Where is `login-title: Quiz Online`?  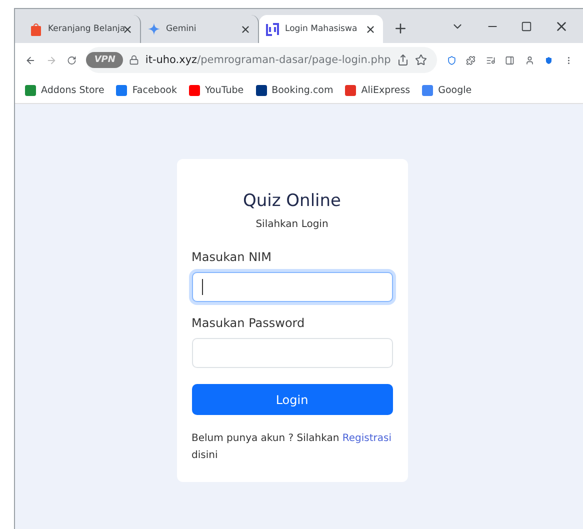
login-title: Quiz Online is located at coordinates (292, 201).